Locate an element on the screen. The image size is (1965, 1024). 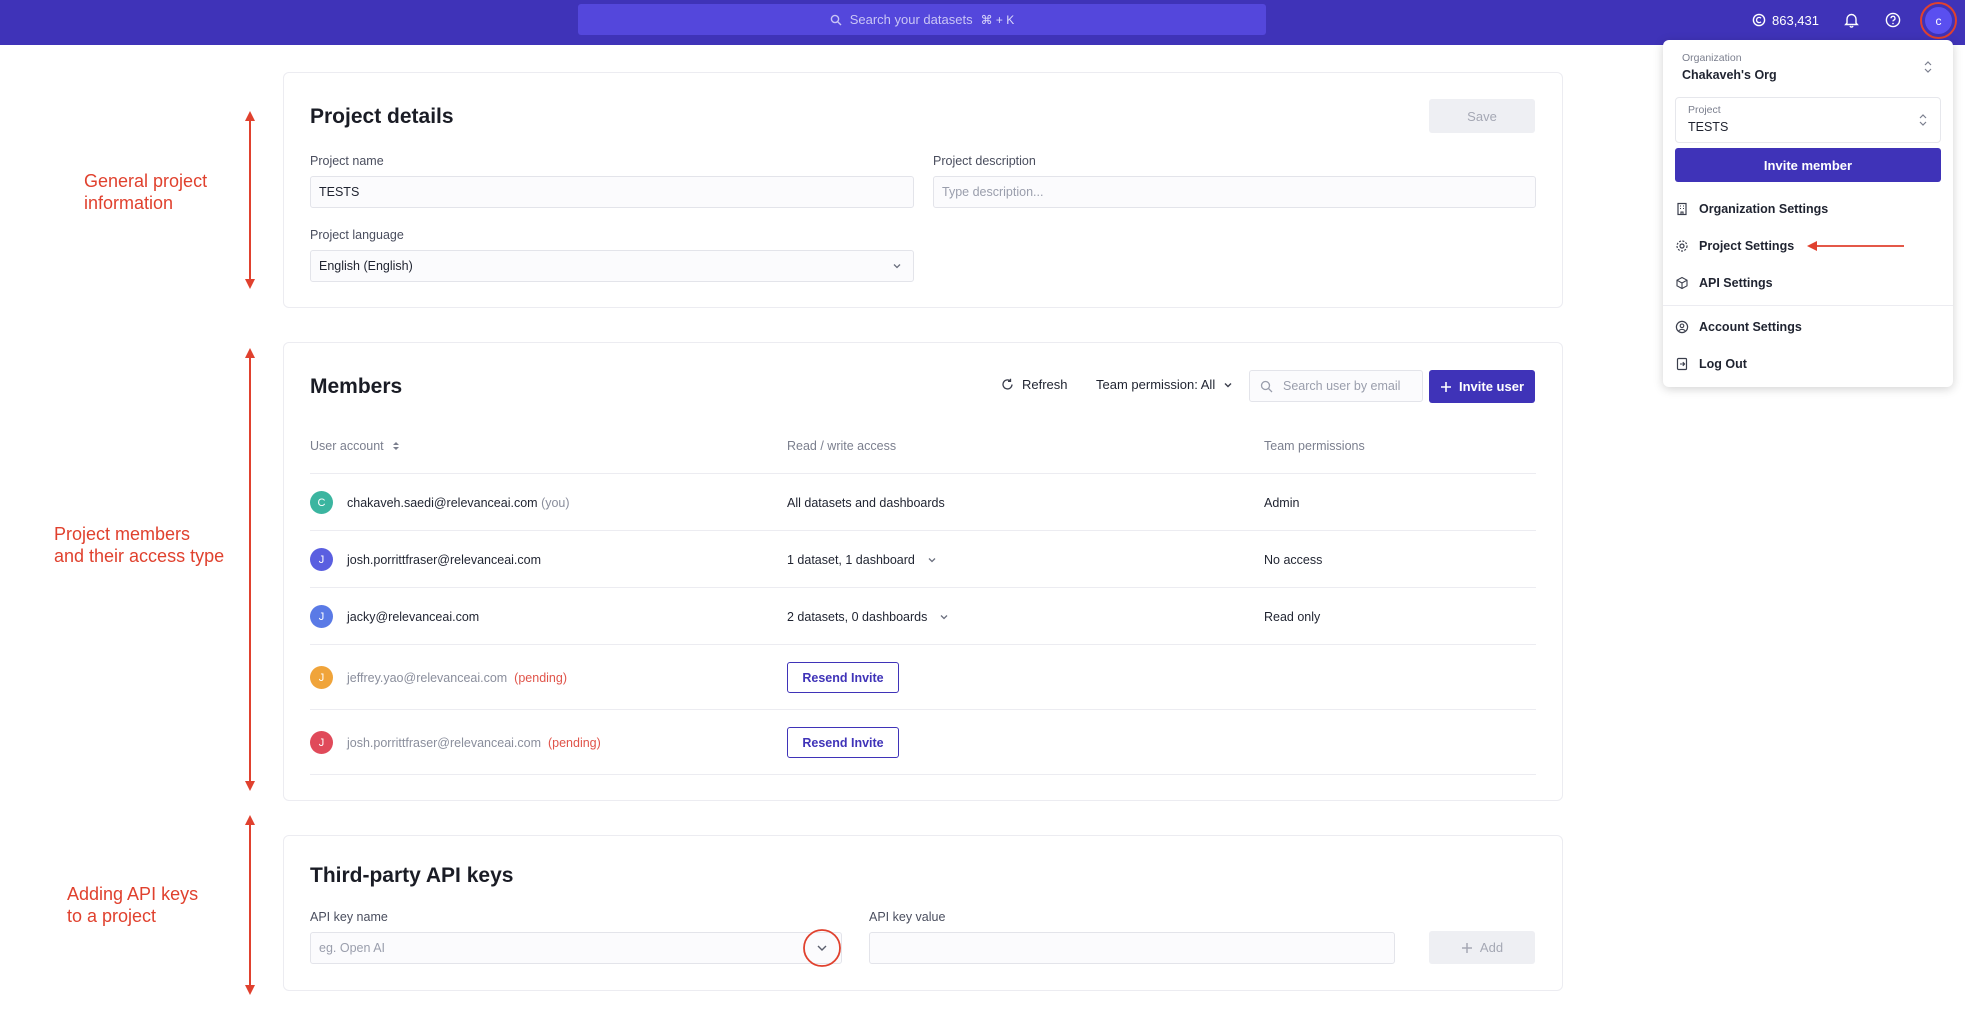
api-key-name-label: API key name is located at coordinates (349, 917).